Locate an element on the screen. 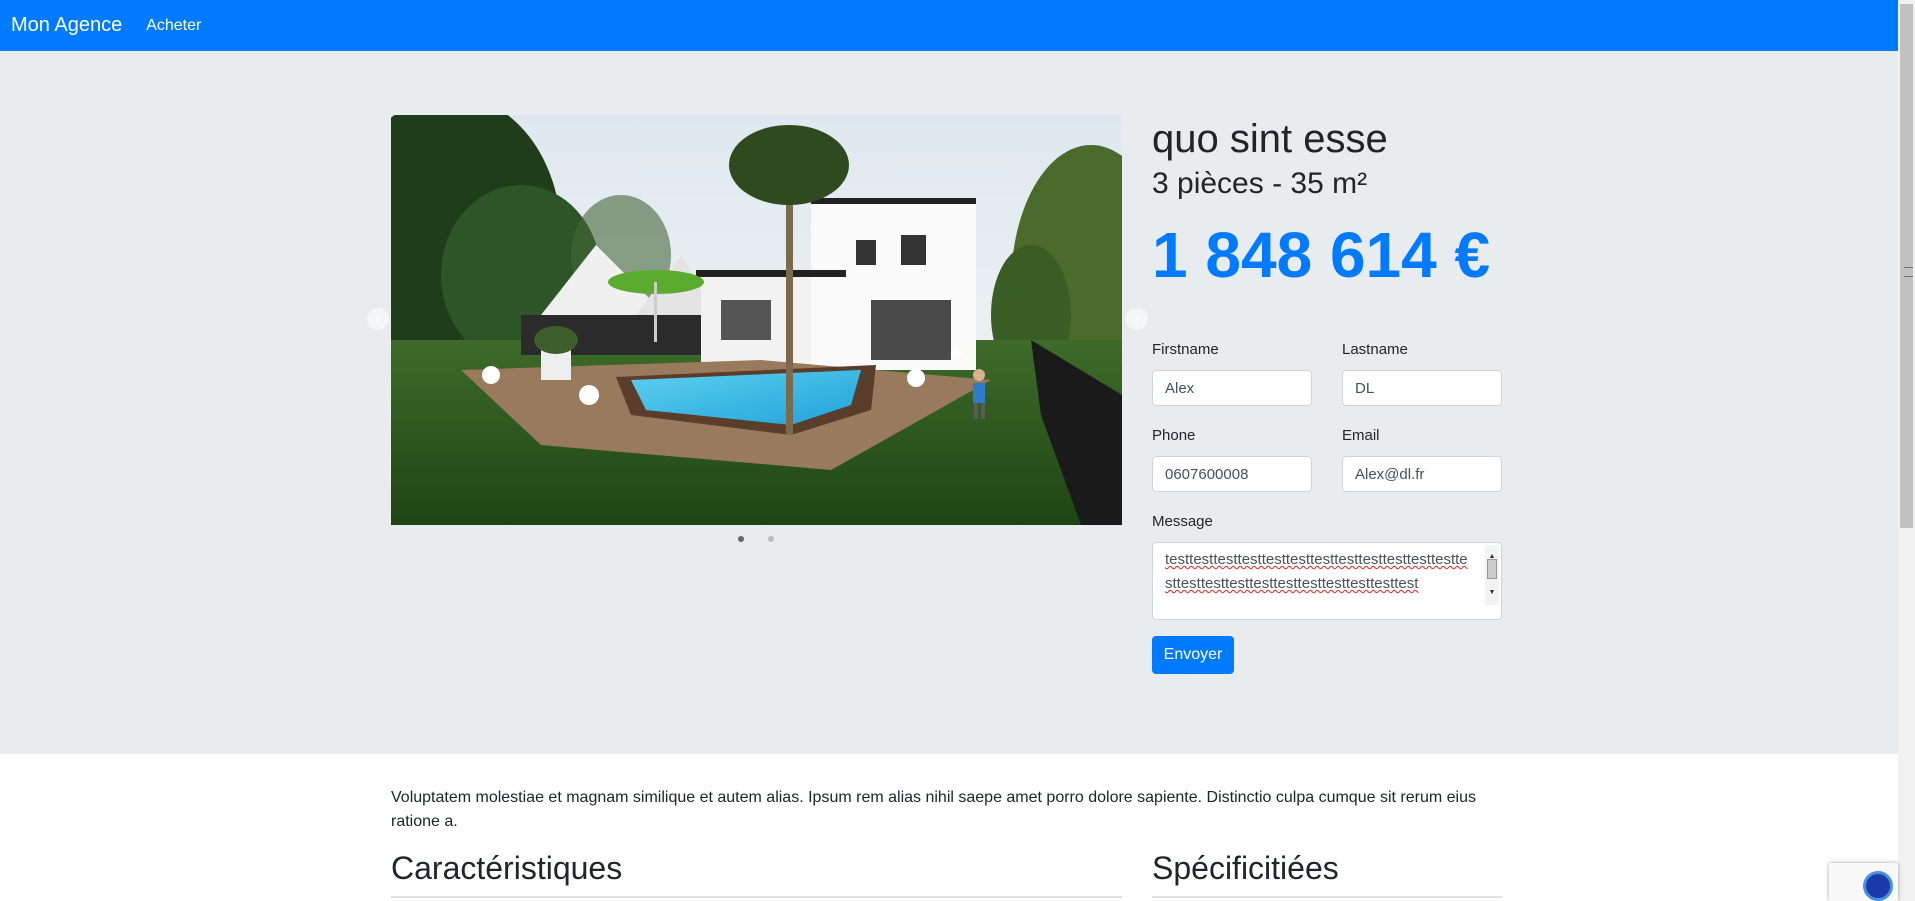 The height and width of the screenshot is (901, 1915). lastname-field: DL is located at coordinates (1422, 388).